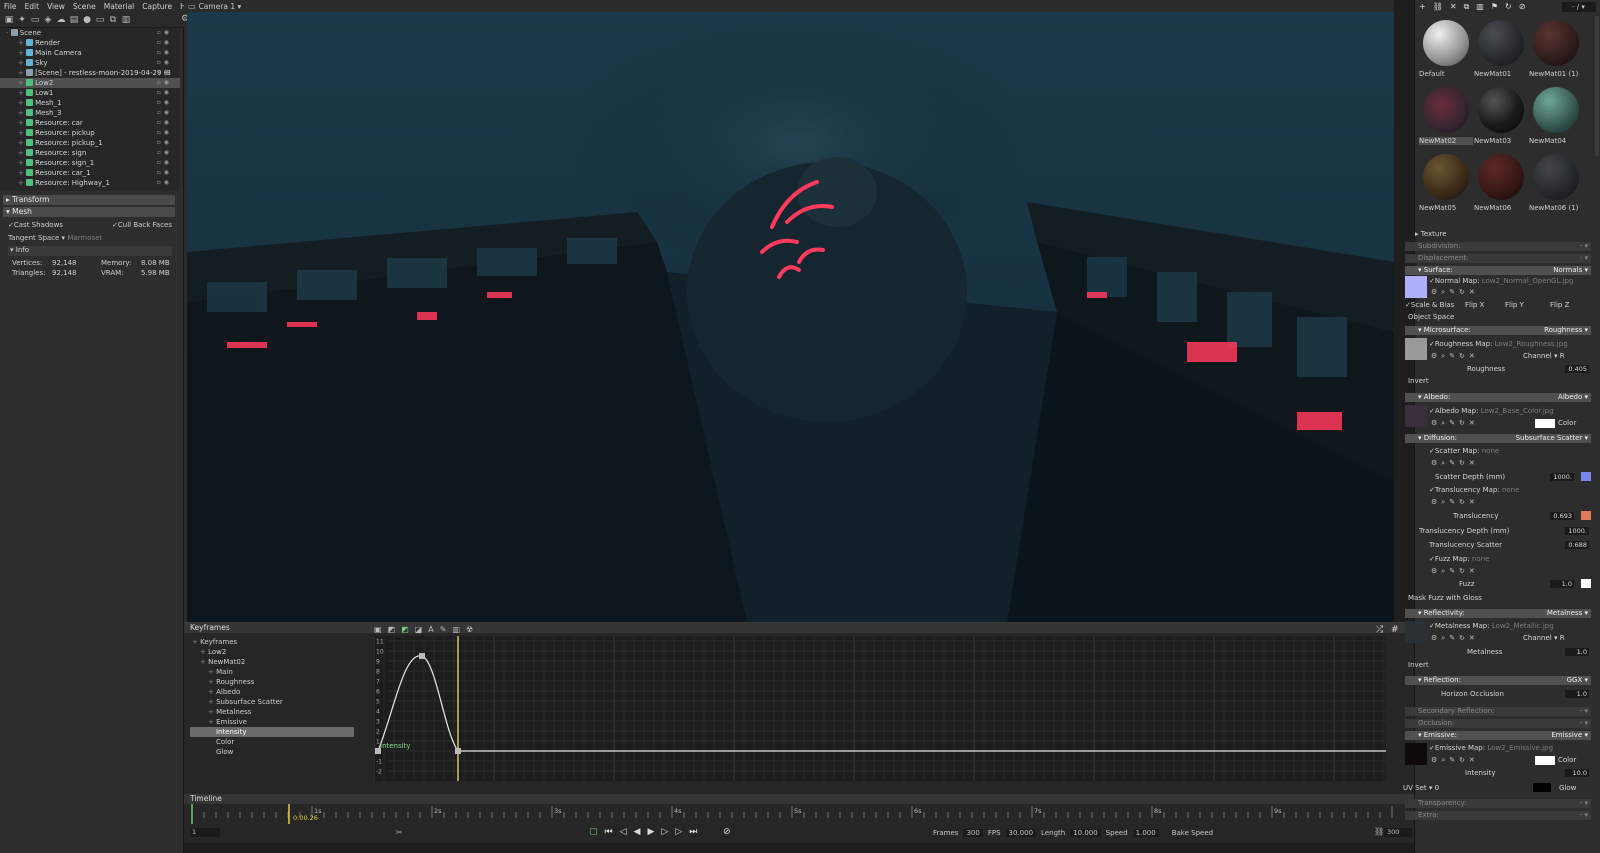  Describe the element at coordinates (1500, 184) in the screenshot. I see `material-swatch: NewMat06` at that location.